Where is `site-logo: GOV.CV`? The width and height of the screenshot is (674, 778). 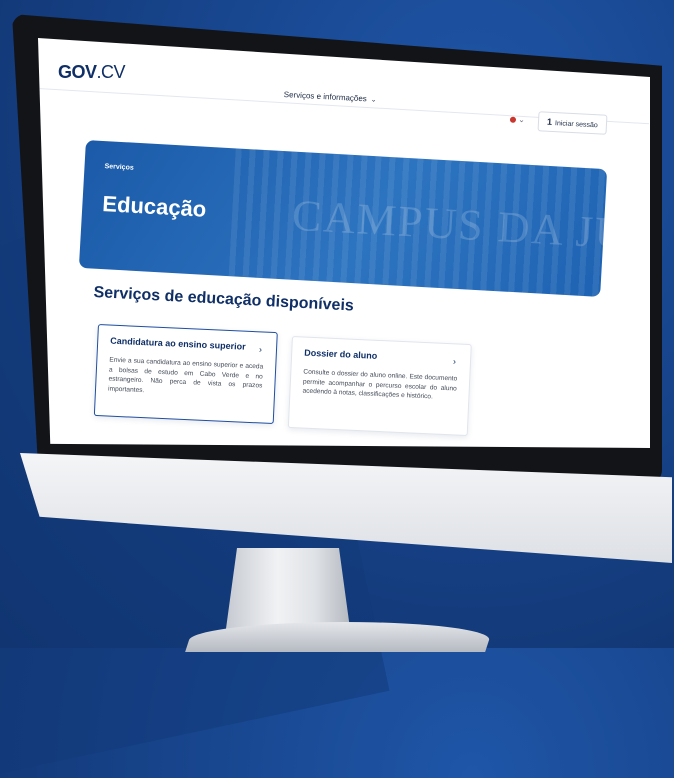 site-logo: GOV.CV is located at coordinates (92, 72).